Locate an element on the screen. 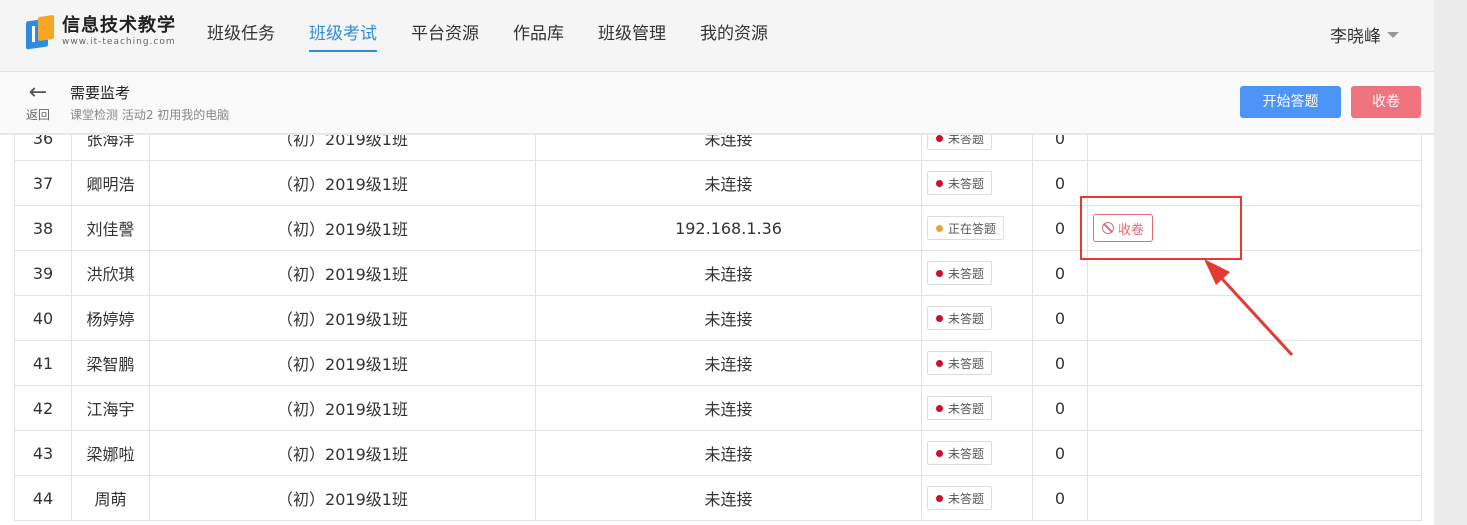 This screenshot has width=1467, height=525. table-row: 44 周萌 （初）2019级1班 未连接 未答题 0 is located at coordinates (718, 498).